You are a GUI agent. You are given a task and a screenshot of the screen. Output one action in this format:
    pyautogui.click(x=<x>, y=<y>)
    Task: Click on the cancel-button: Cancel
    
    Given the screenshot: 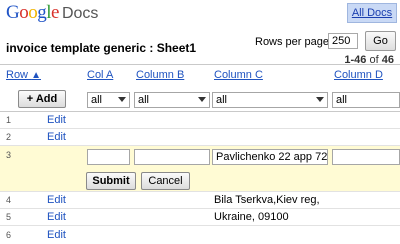 What is the action you would take?
    pyautogui.click(x=165, y=181)
    